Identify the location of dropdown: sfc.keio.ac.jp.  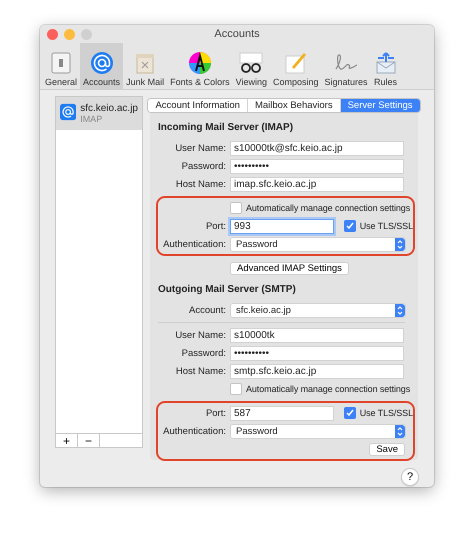
(318, 310).